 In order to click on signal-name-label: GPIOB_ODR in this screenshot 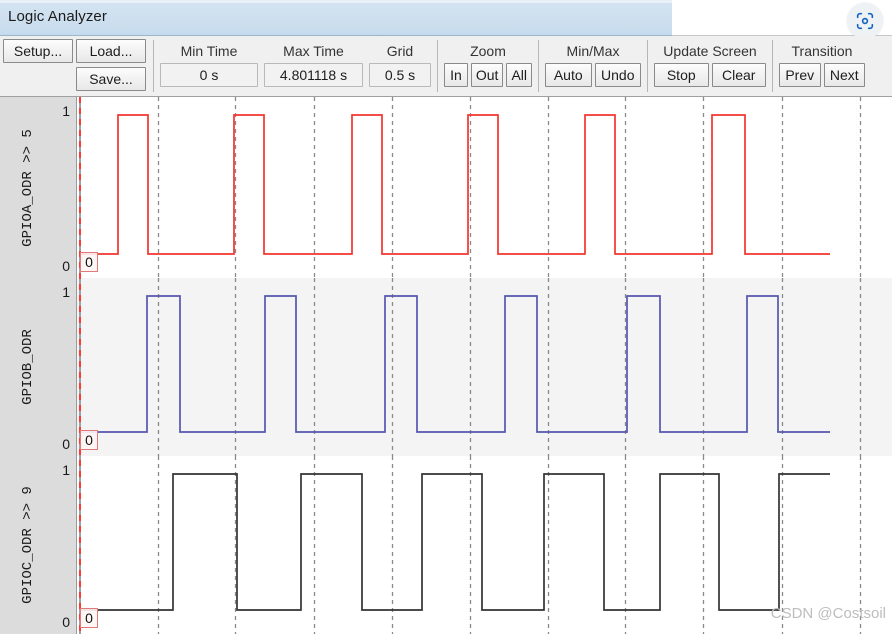, I will do `click(28, 367)`.